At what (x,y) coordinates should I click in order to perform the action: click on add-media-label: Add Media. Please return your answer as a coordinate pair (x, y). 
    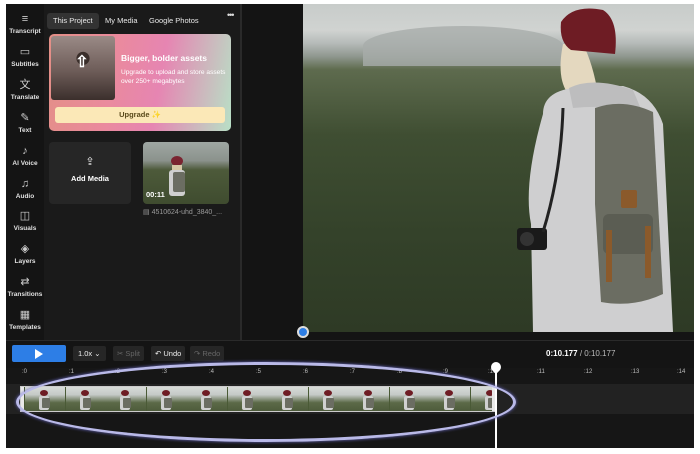
    Looking at the image, I should click on (90, 178).